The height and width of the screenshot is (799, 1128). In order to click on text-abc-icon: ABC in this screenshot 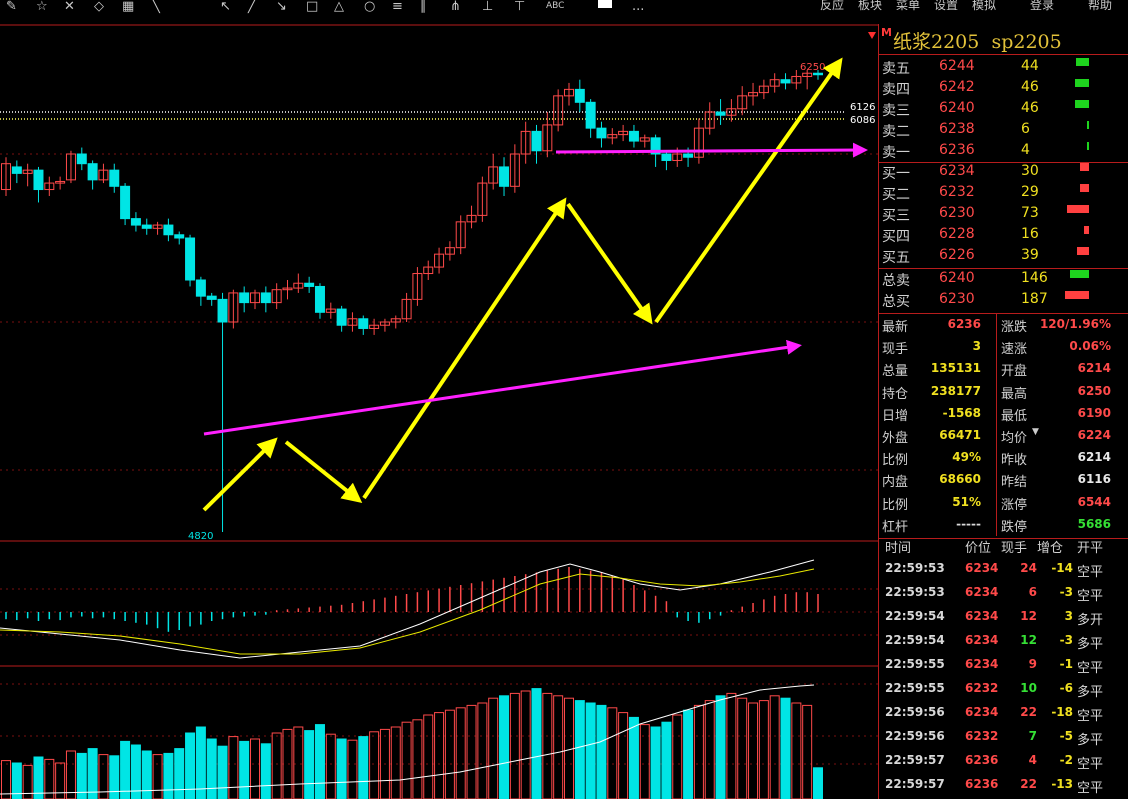, I will do `click(555, 6)`.